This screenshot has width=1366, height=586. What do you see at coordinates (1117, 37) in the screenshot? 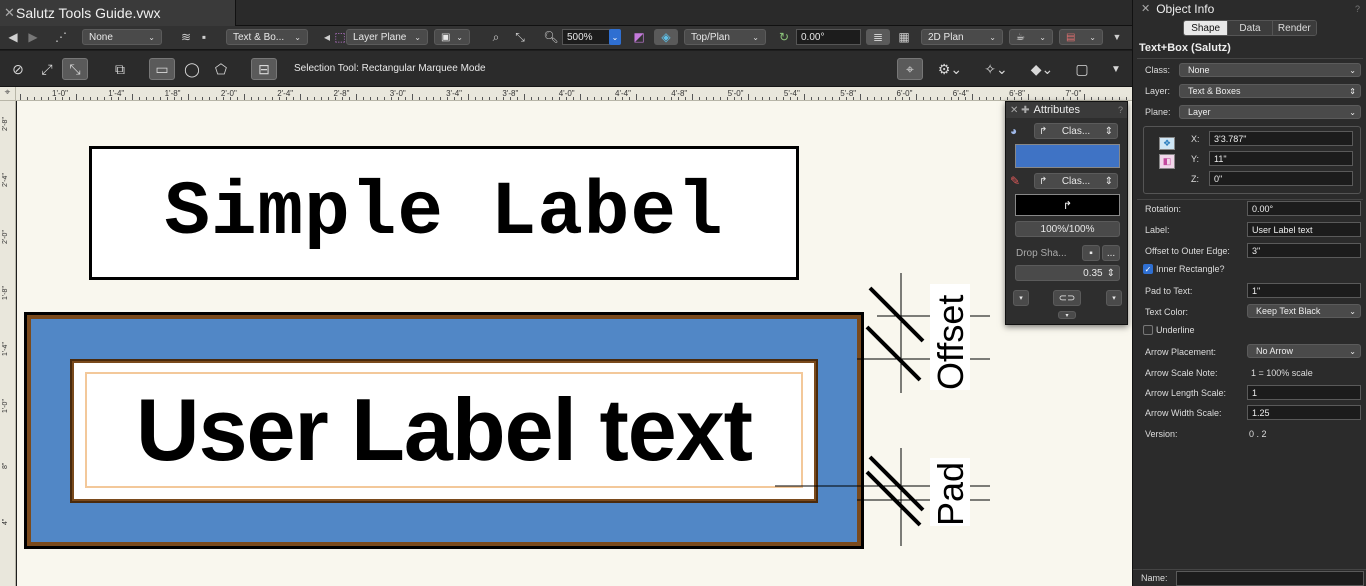
I see `view-bar-menu-icon: ▼` at bounding box center [1117, 37].